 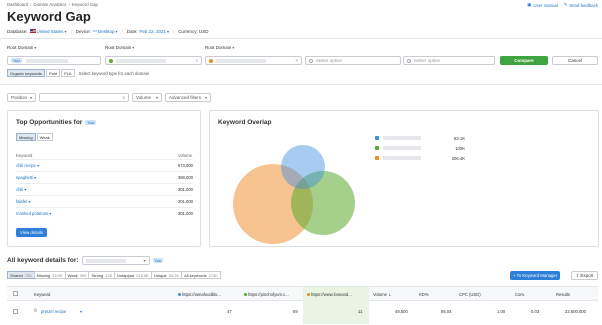 I want to click on cancel-button: Cancel, so click(x=575, y=60).